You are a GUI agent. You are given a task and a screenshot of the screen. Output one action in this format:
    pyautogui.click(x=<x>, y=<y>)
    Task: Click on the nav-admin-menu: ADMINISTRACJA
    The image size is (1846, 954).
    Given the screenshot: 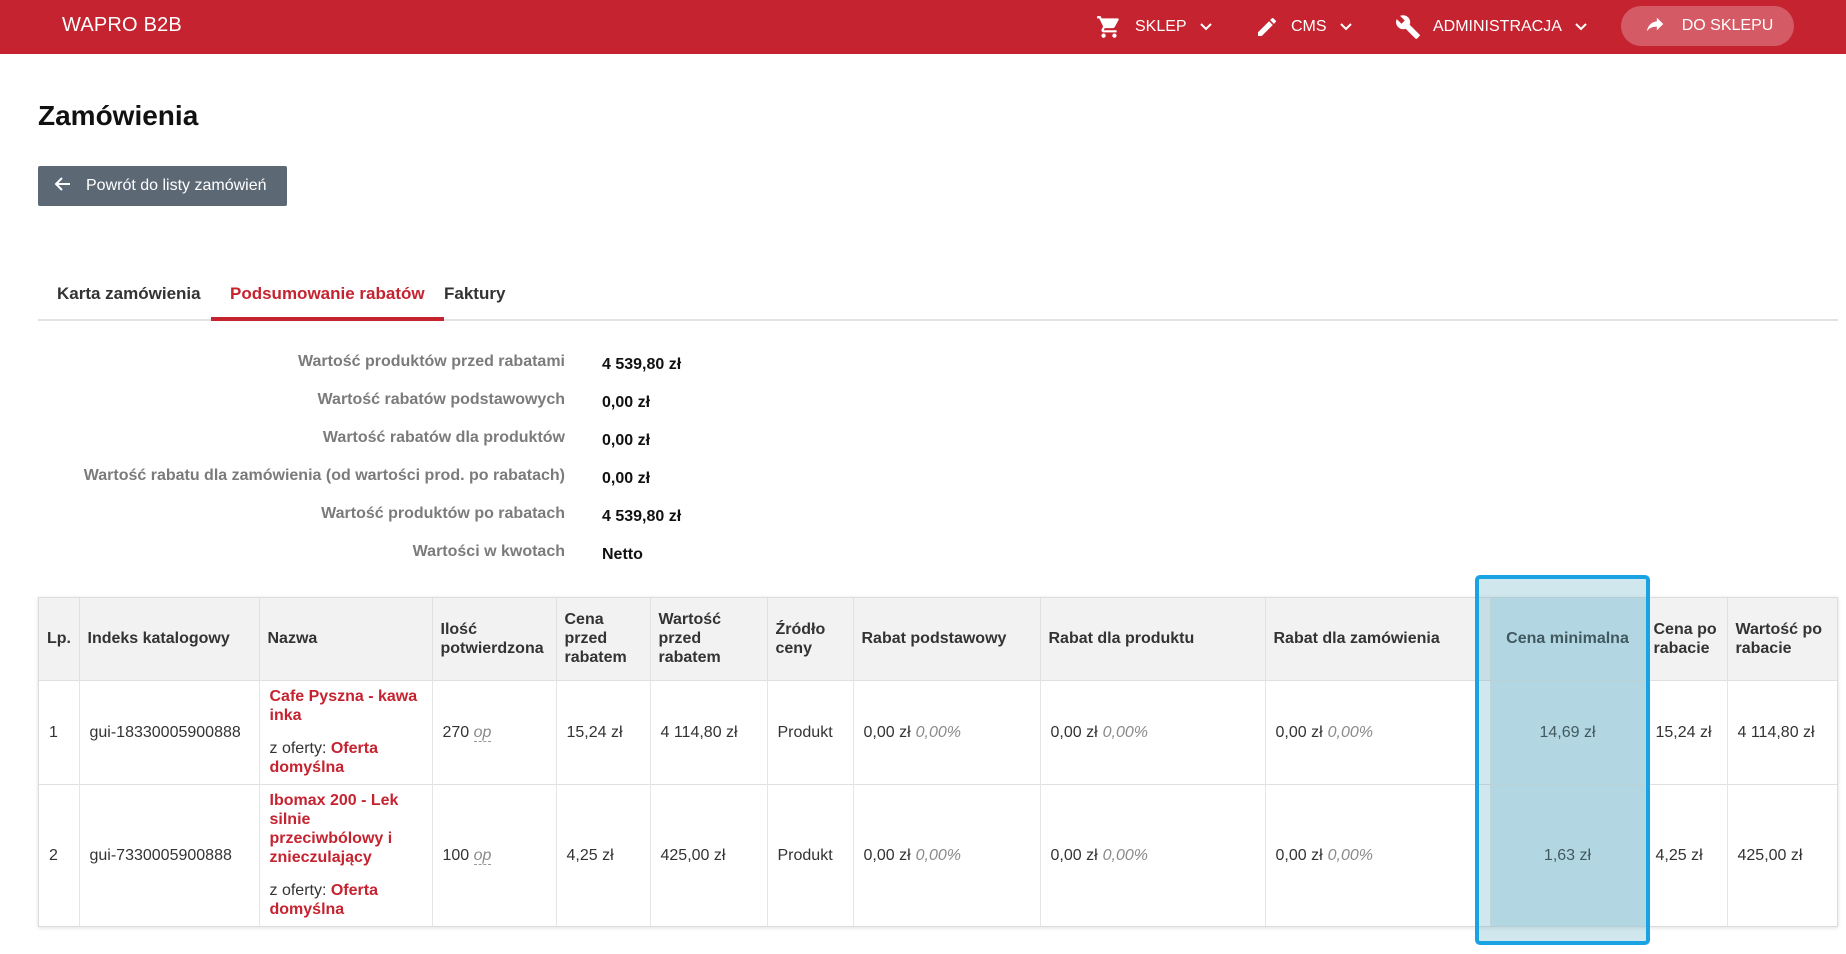 What is the action you would take?
    pyautogui.click(x=1491, y=27)
    